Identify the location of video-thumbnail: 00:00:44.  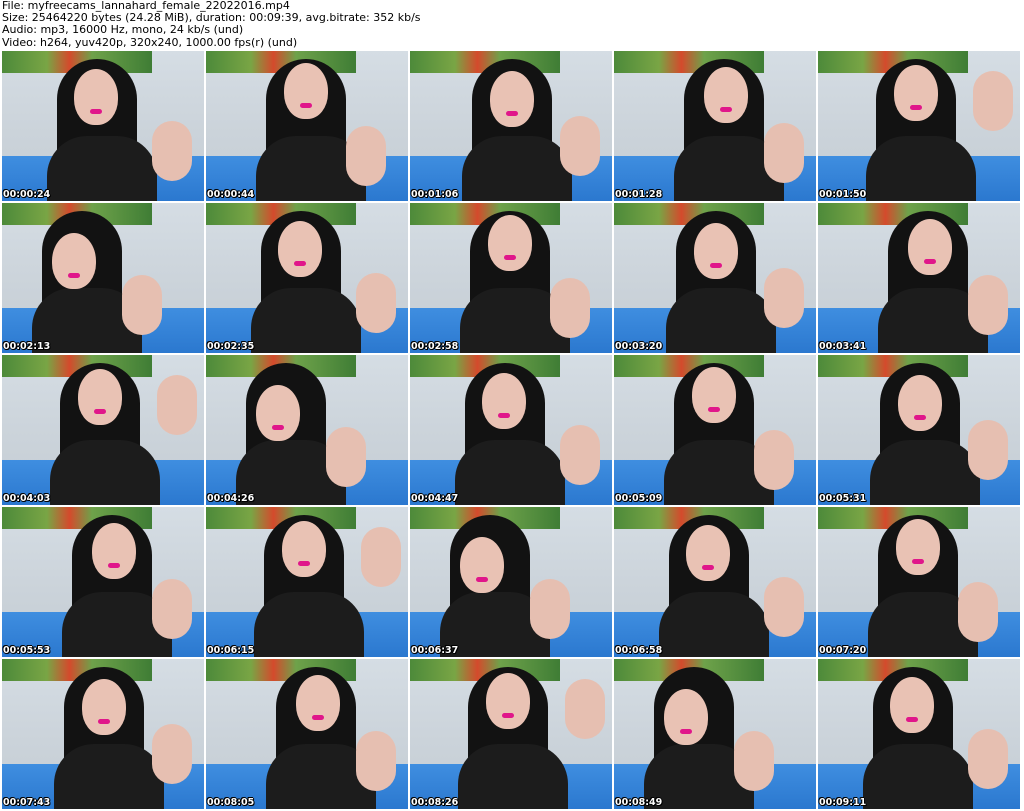
(307, 126).